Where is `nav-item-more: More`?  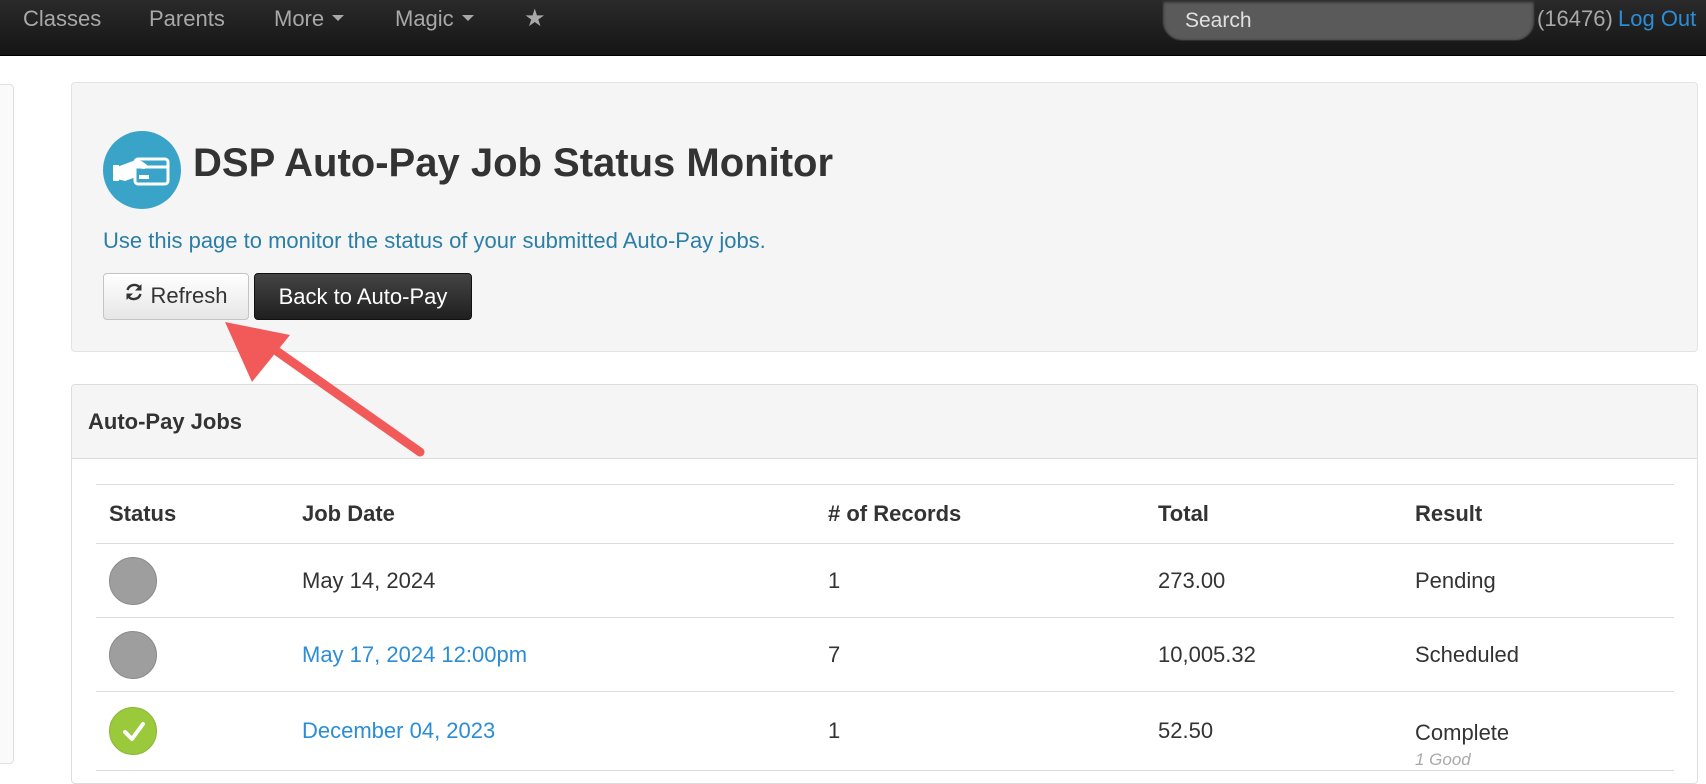
nav-item-more: More is located at coordinates (309, 20).